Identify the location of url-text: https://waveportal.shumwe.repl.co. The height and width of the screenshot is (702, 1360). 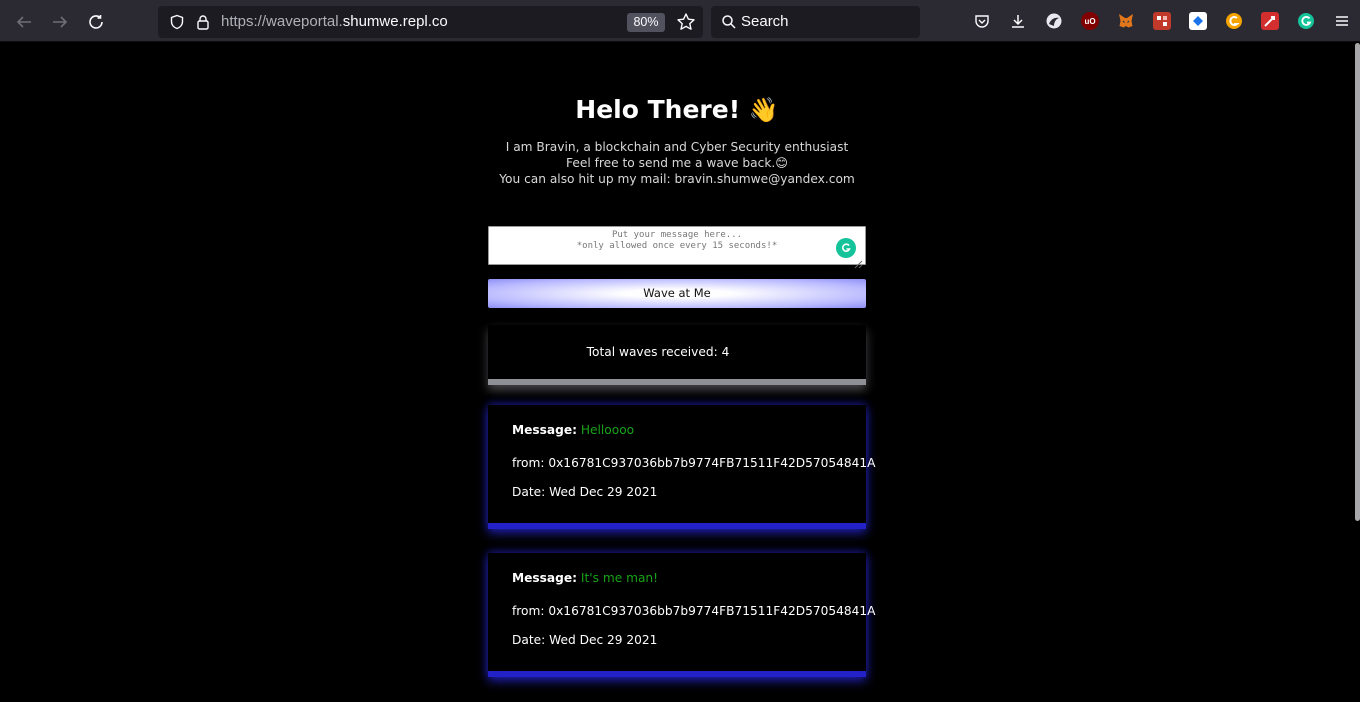
(334, 22).